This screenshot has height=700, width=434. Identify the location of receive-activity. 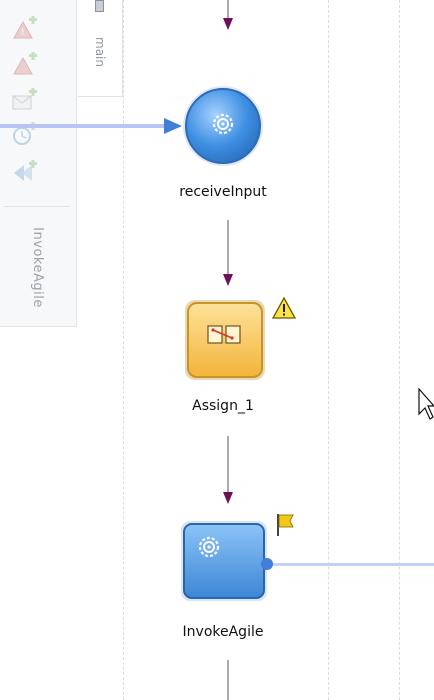
(223, 126).